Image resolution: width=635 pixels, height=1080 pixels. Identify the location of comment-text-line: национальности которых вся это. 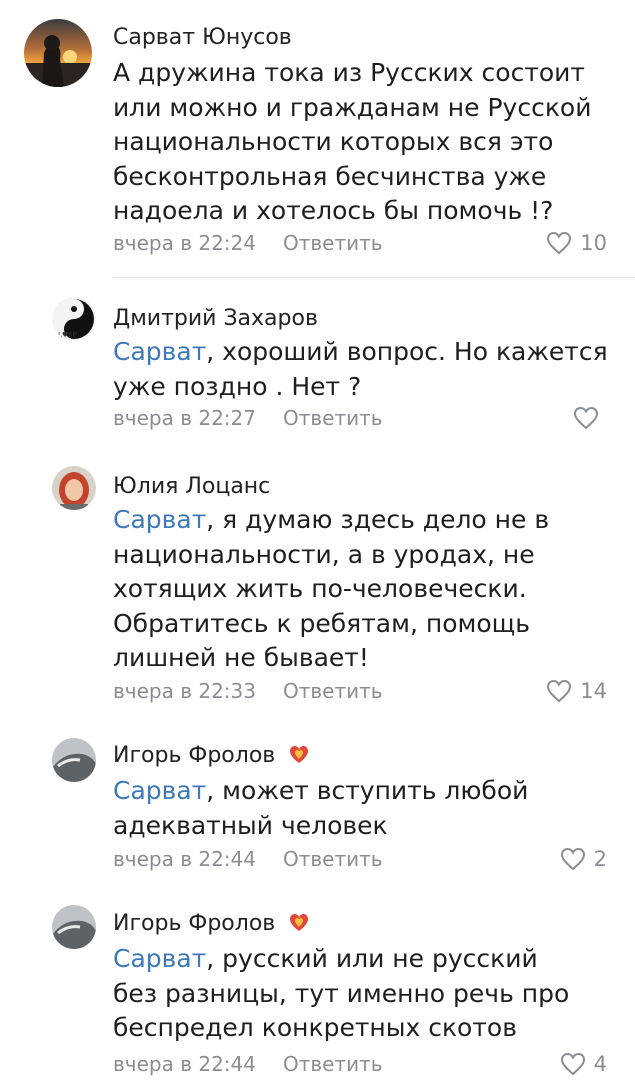
(333, 141).